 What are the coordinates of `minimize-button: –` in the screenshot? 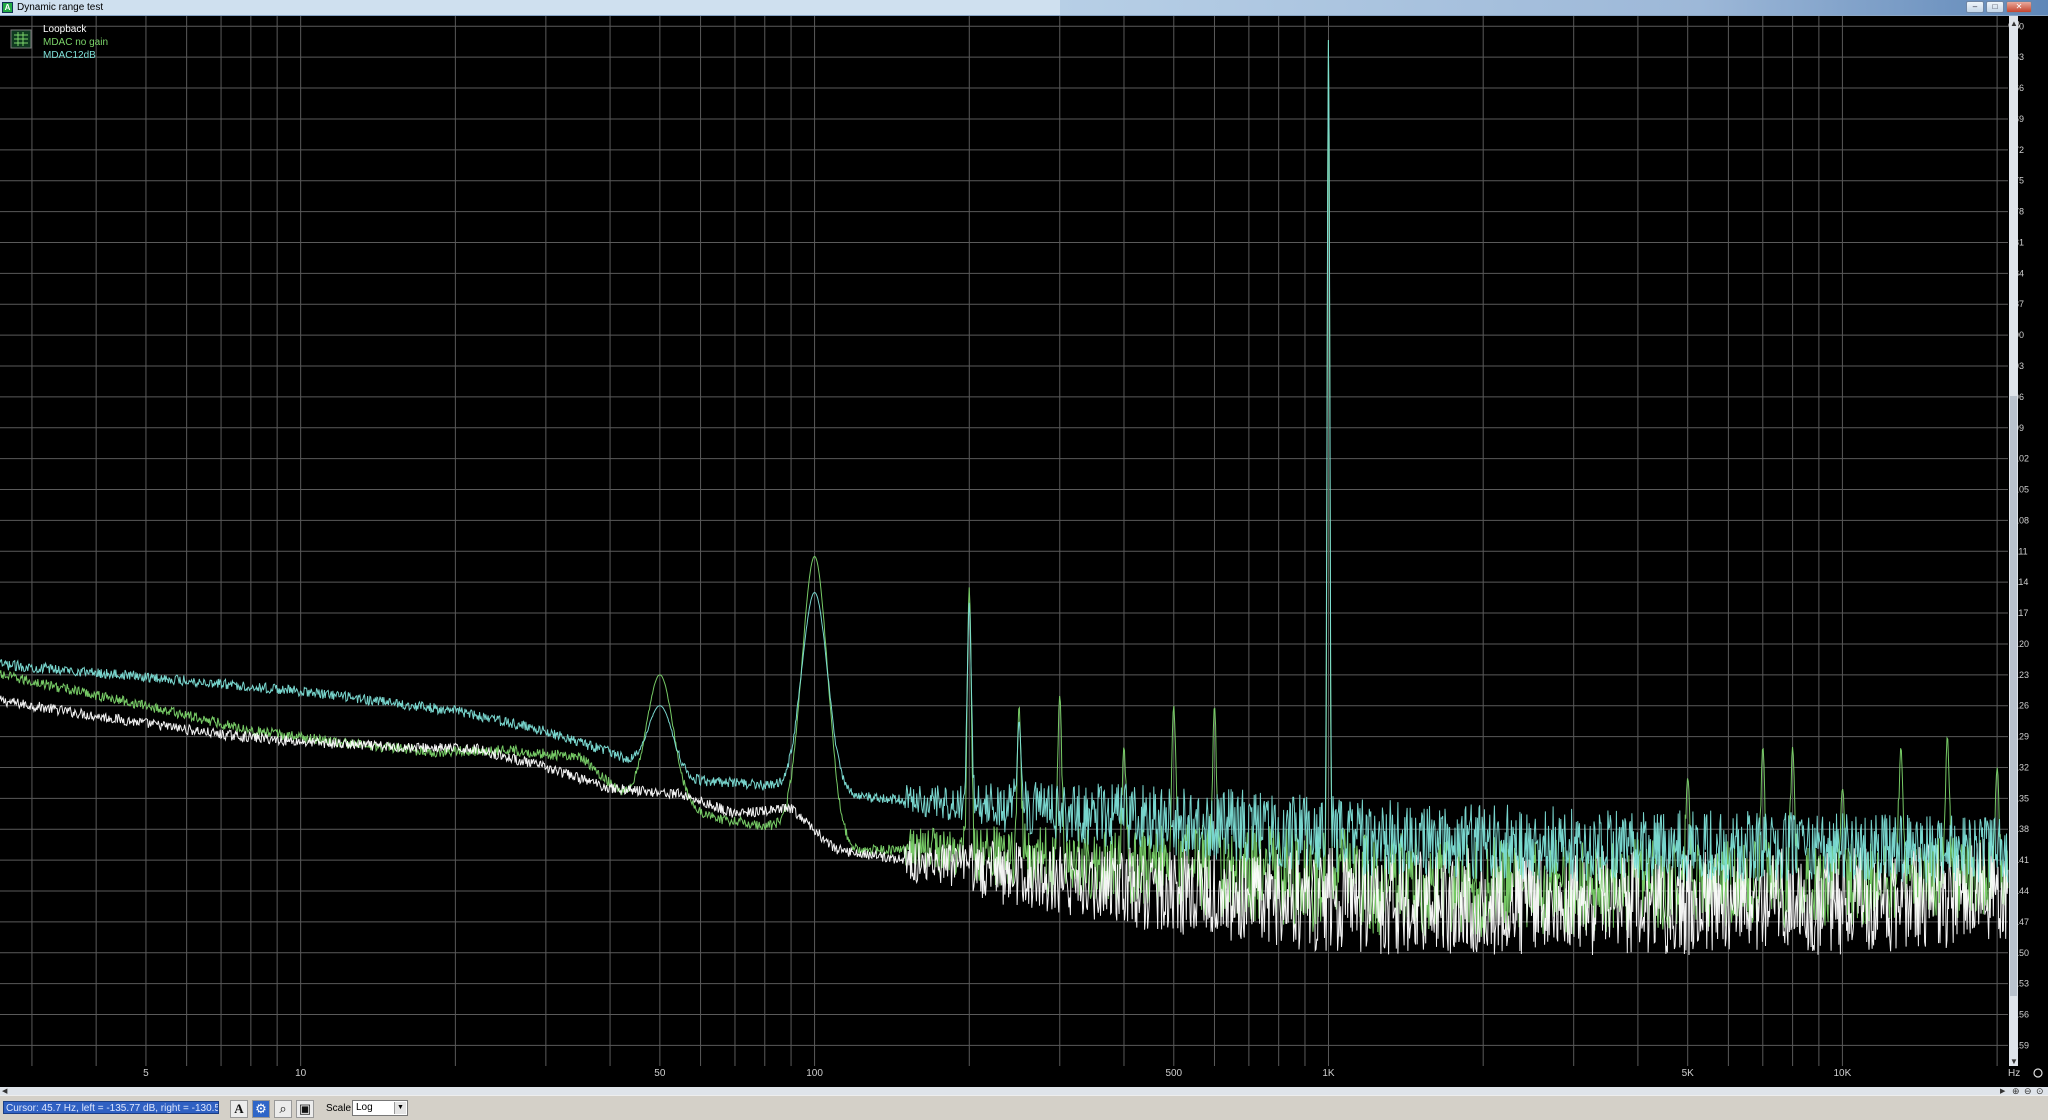 It's located at (1975, 7).